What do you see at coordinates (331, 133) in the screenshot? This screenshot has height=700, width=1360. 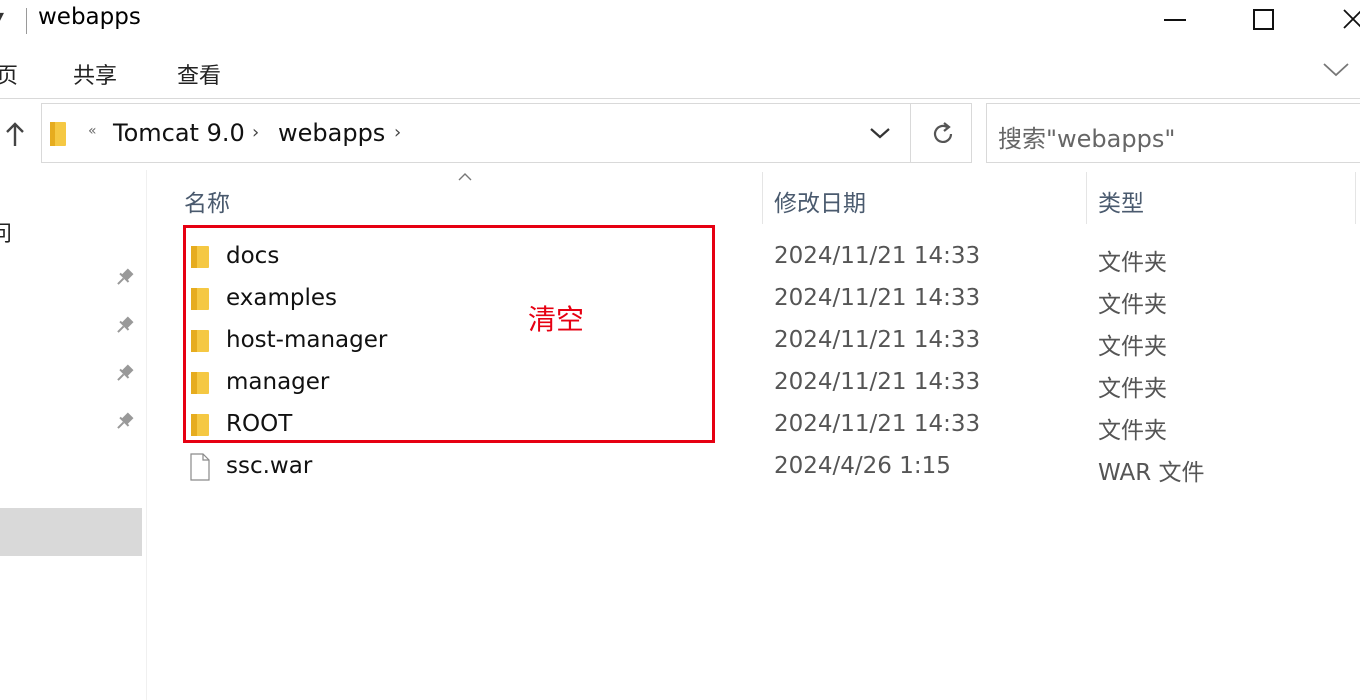 I see `breadcrumb-webapps: webapps` at bounding box center [331, 133].